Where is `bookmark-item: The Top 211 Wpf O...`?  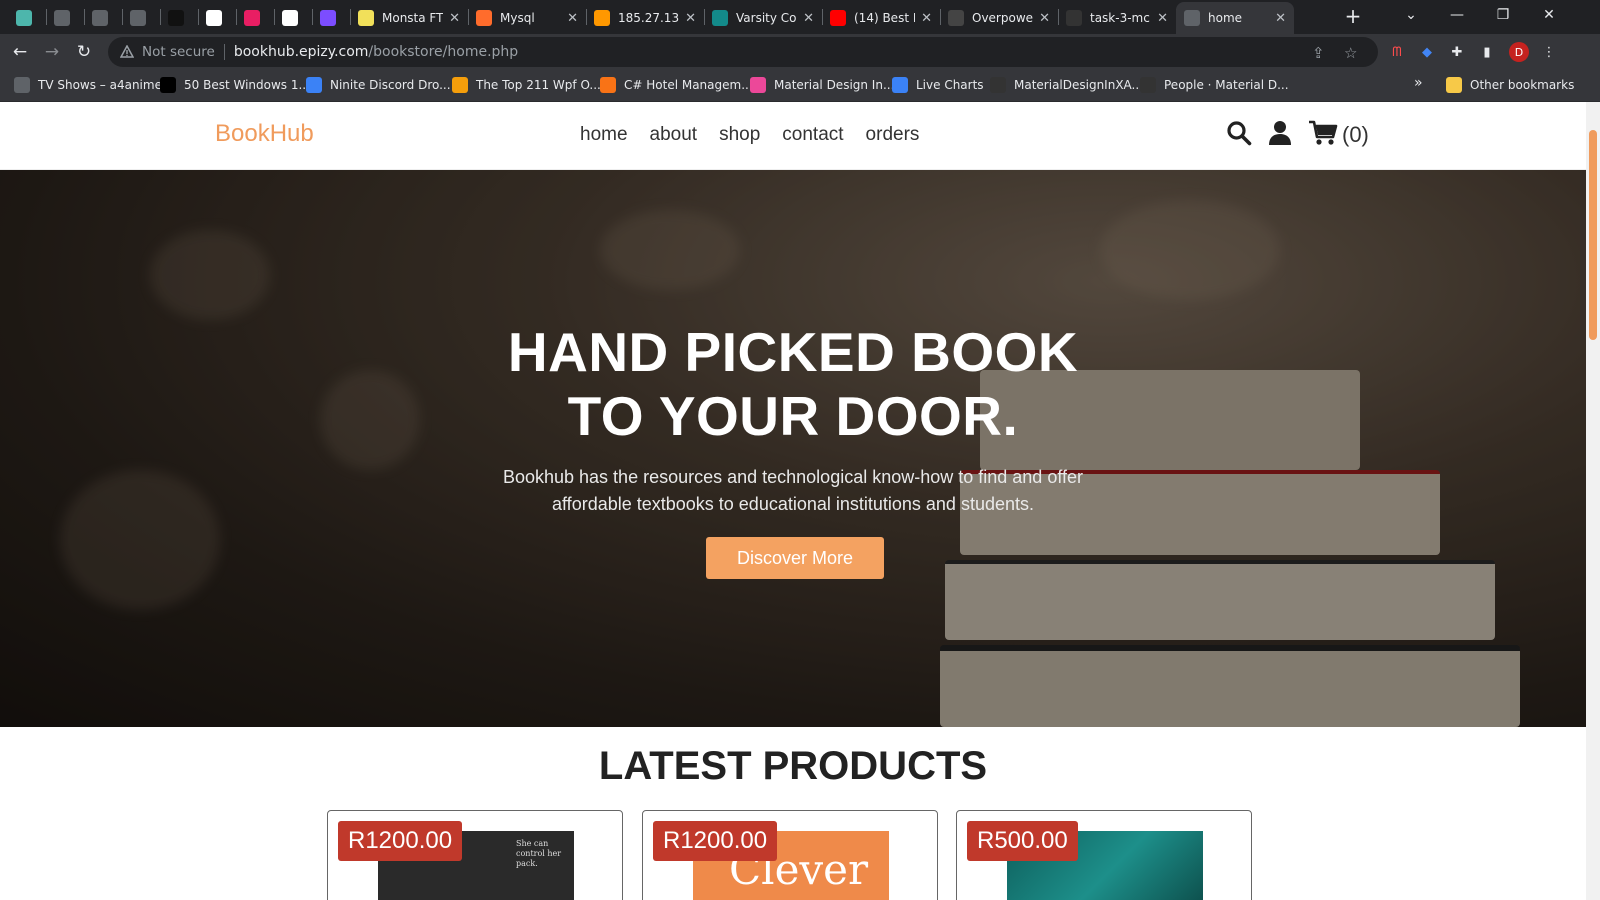
bookmark-item: The Top 211 Wpf O... is located at coordinates (526, 85).